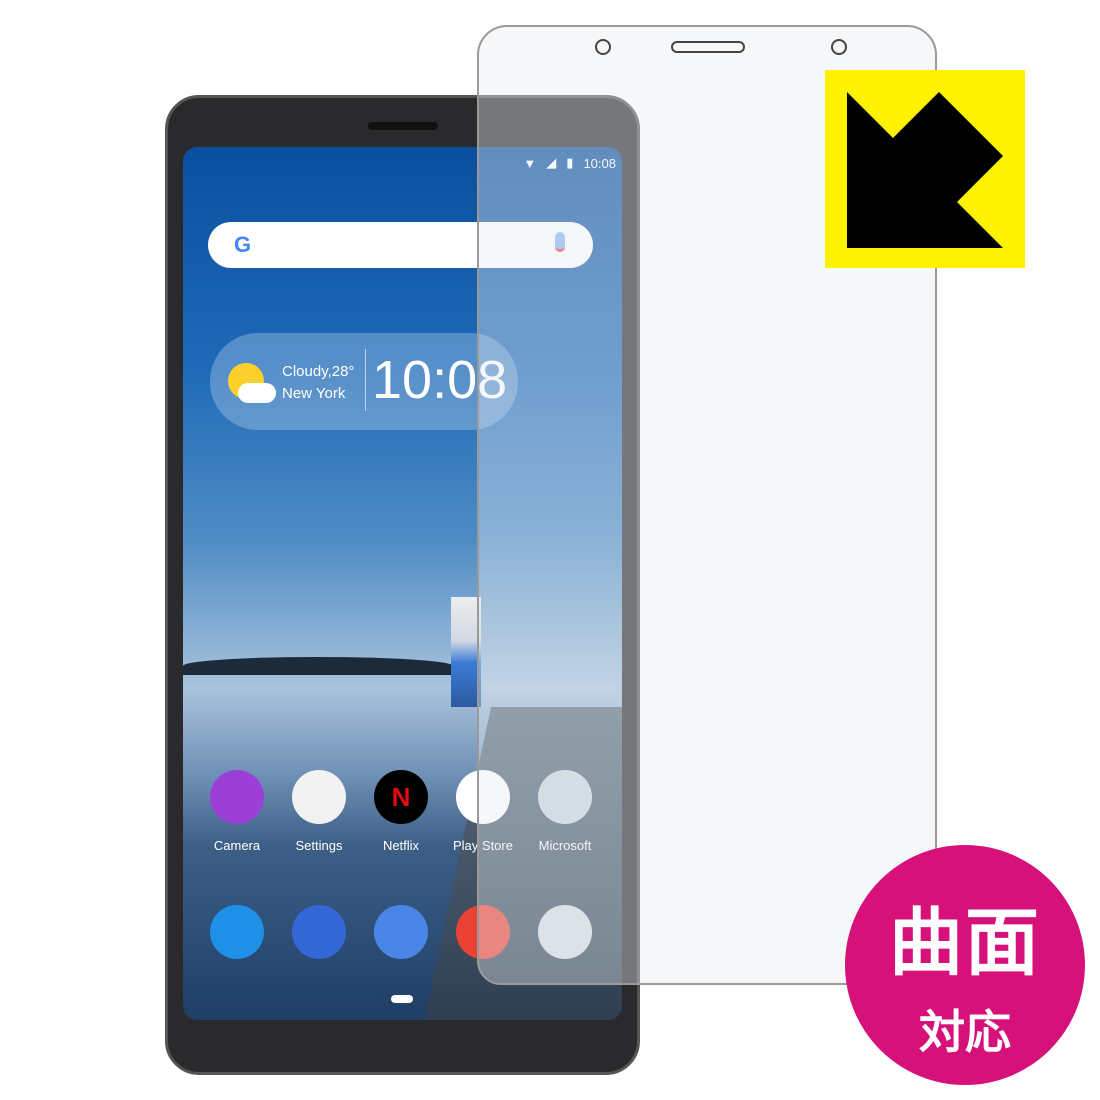  Describe the element at coordinates (237, 845) in the screenshot. I see `app-label: Camera` at that location.